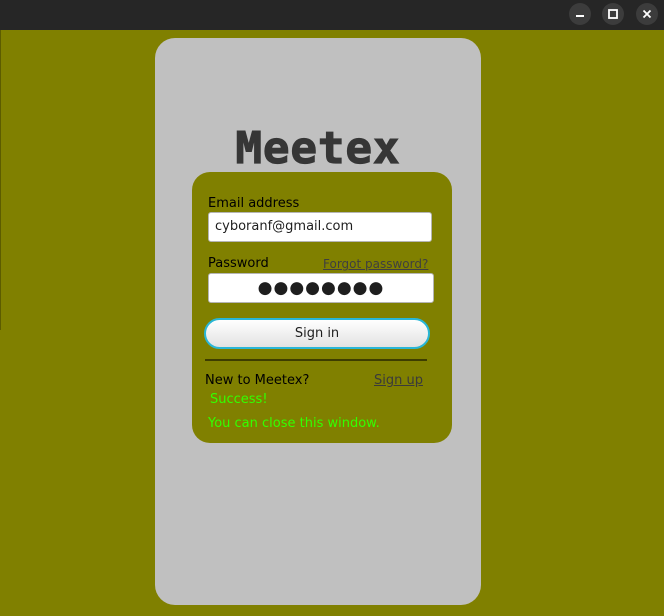  I want to click on app-logo: Meetex, so click(318, 147).